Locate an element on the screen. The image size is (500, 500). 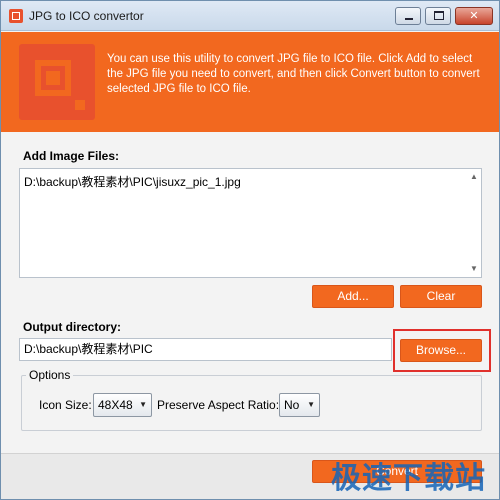
close-button: ✕ is located at coordinates (474, 16).